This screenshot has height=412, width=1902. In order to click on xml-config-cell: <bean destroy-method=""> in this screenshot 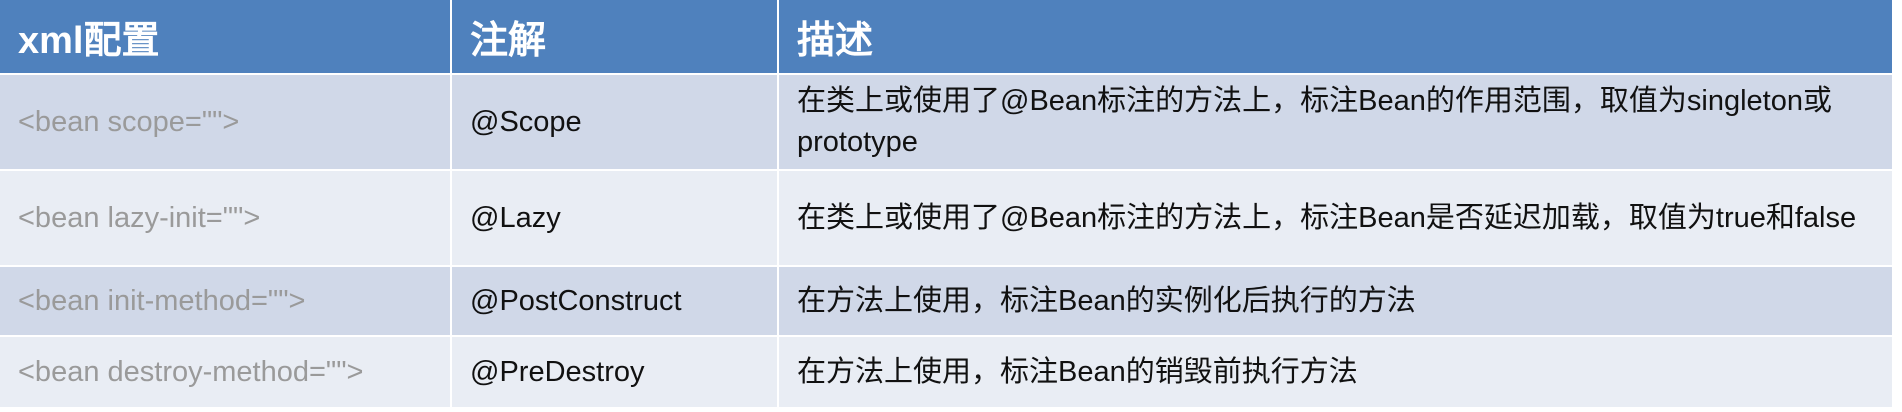, I will do `click(226, 372)`.